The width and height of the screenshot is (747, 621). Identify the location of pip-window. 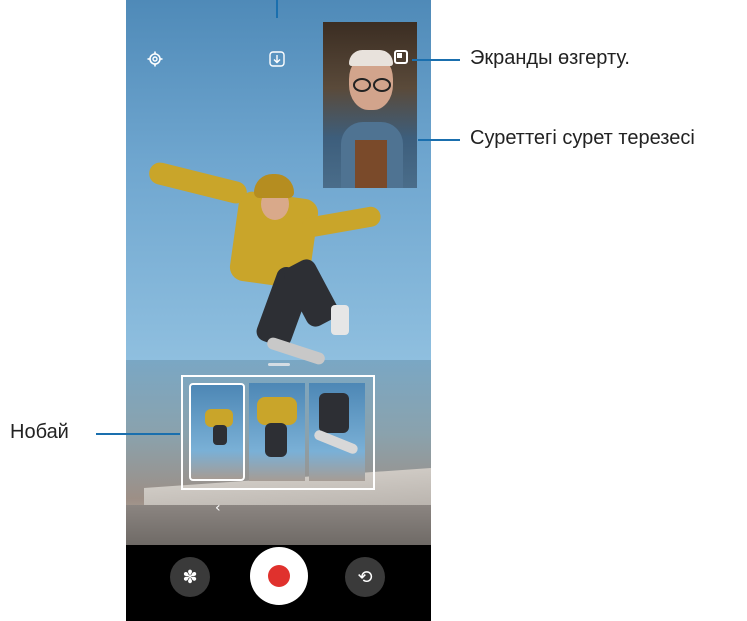
(370, 105).